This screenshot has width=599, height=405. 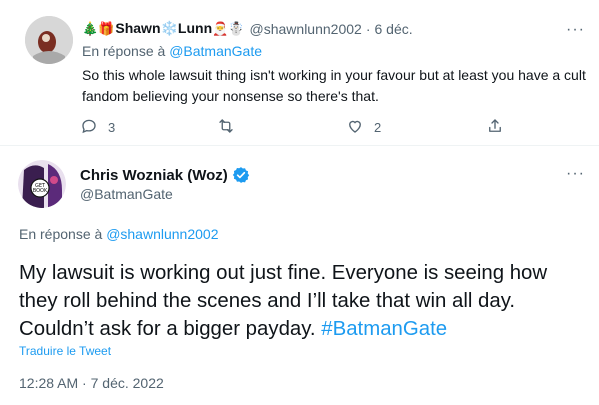 What do you see at coordinates (393, 29) in the screenshot?
I see `reply-date: 6 déc.` at bounding box center [393, 29].